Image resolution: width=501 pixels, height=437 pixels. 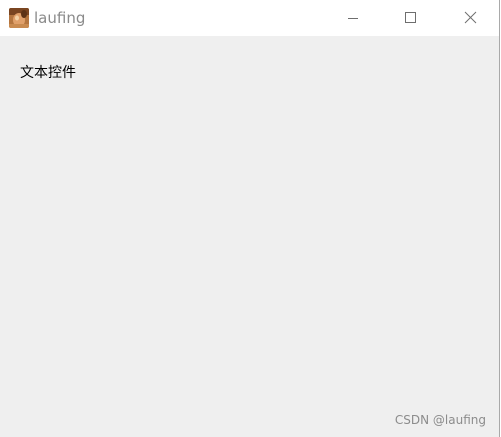 What do you see at coordinates (19, 18) in the screenshot?
I see `app-icon` at bounding box center [19, 18].